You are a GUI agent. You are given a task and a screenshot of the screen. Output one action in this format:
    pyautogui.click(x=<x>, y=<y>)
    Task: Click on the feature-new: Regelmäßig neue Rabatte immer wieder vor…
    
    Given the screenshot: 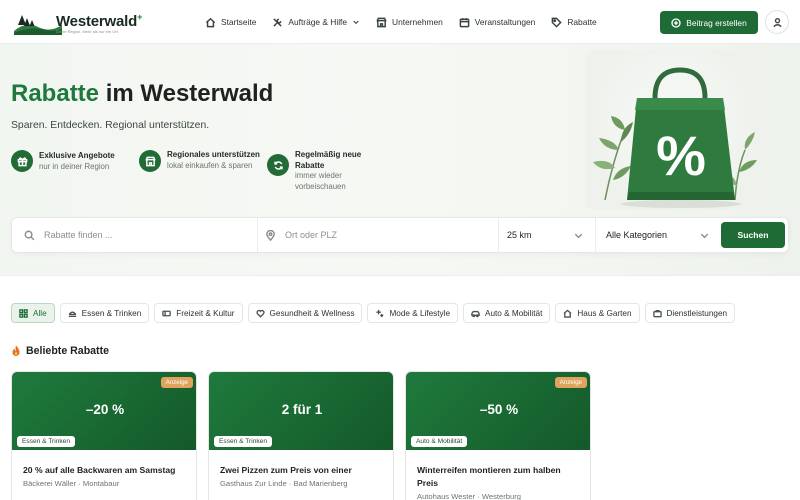 What is the action you would take?
    pyautogui.click(x=322, y=171)
    